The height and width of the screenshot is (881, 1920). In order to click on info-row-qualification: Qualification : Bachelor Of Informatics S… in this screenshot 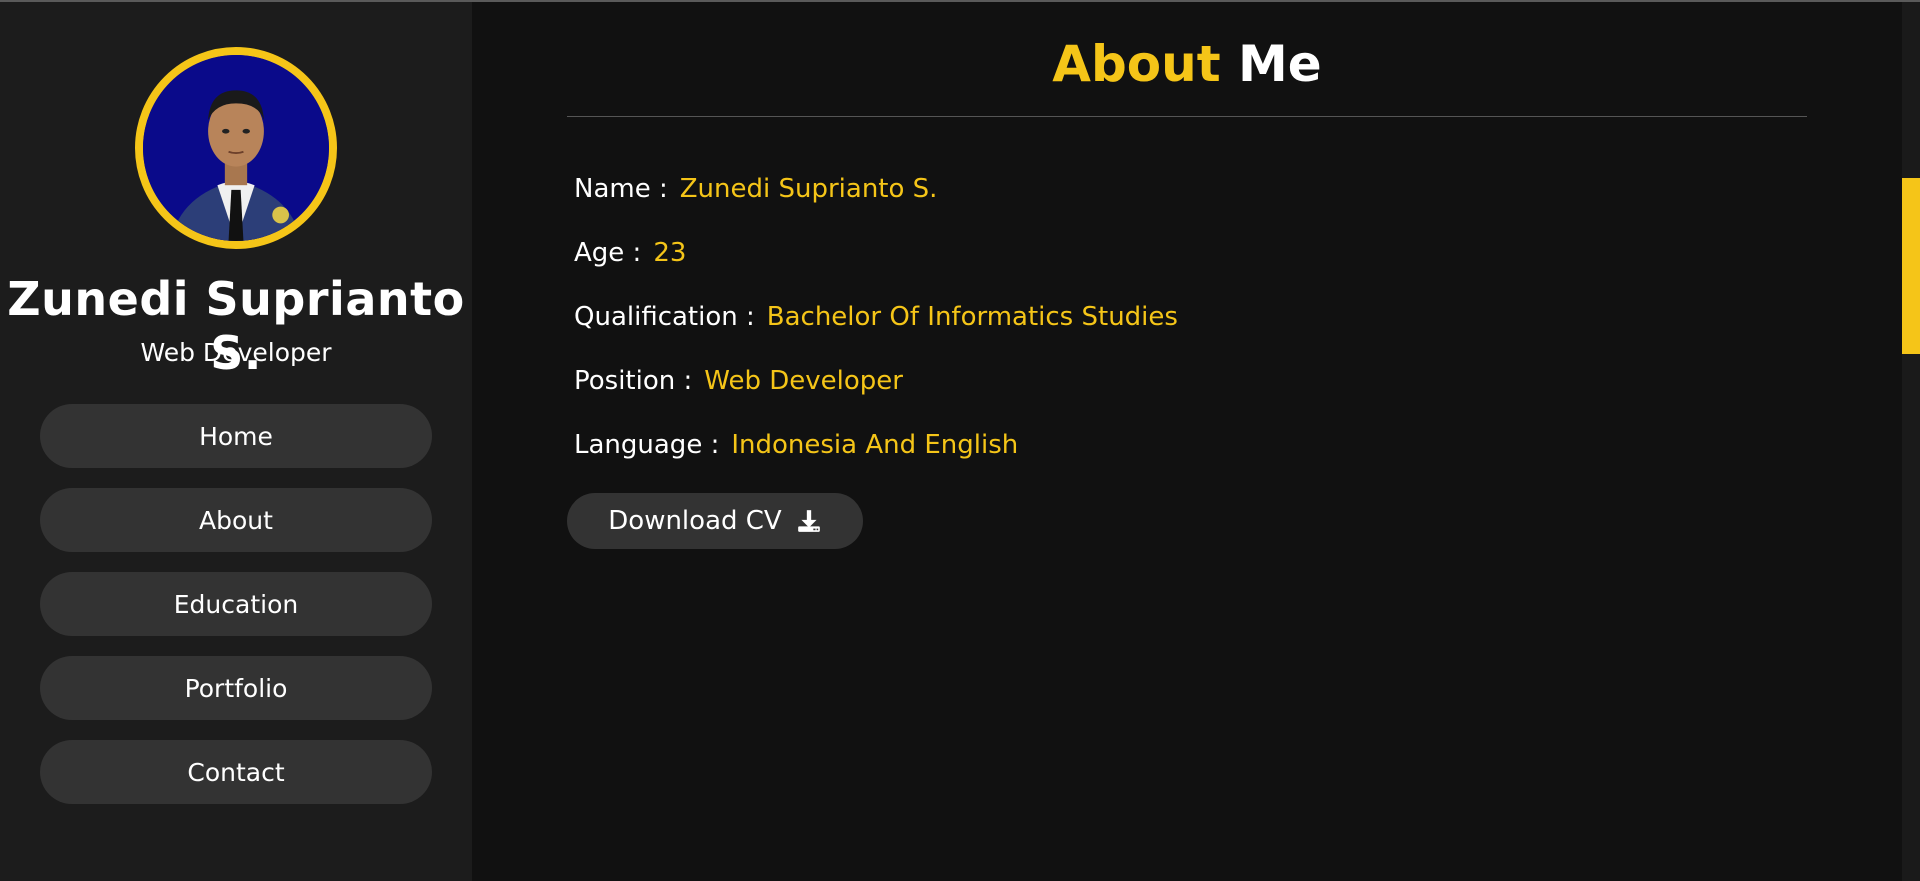, I will do `click(876, 317)`.